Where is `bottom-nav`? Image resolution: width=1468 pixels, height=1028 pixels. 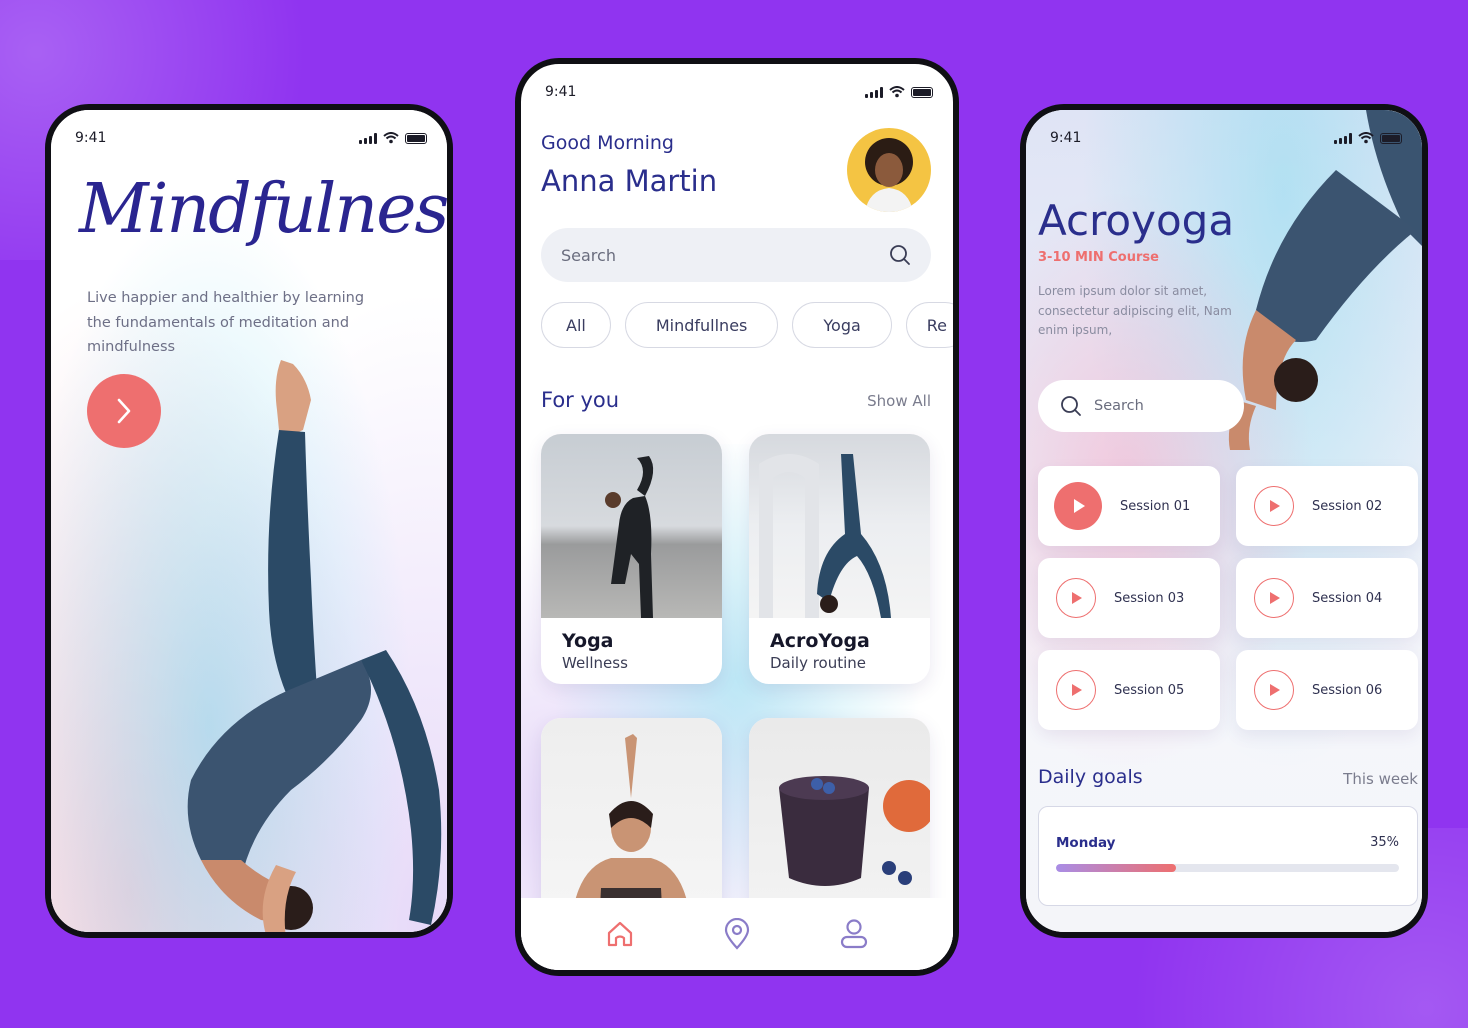
bottom-nav is located at coordinates (737, 934).